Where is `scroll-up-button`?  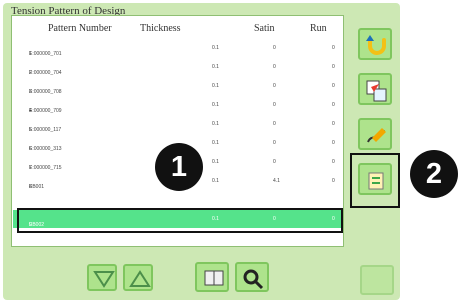
scroll-up-button is located at coordinates (138, 277).